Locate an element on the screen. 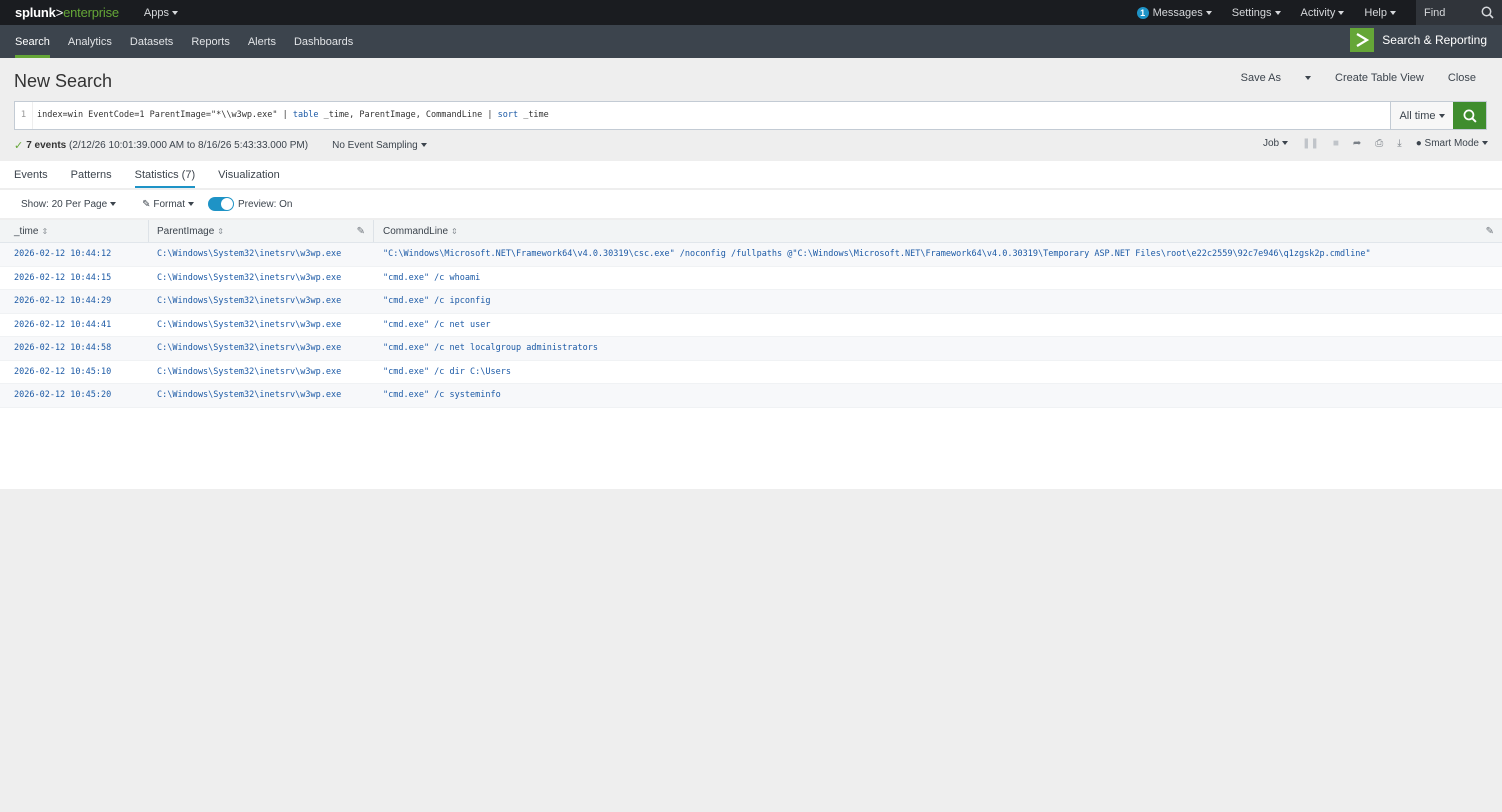 The height and width of the screenshot is (812, 1502). column-header-label: CommandLine is located at coordinates (416, 231).